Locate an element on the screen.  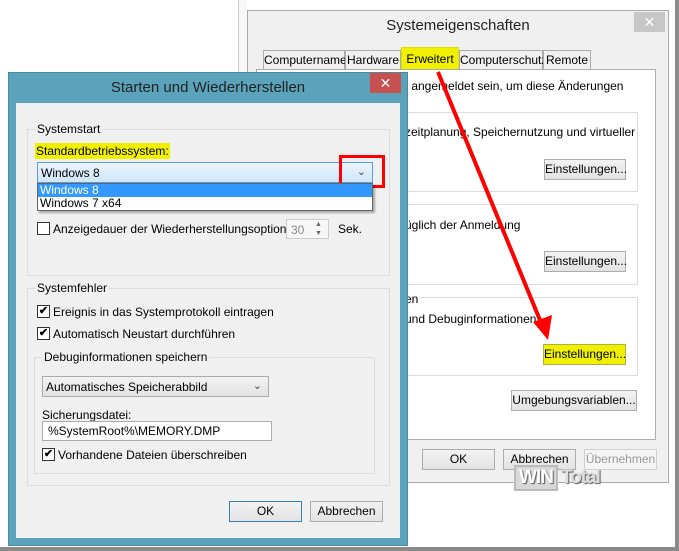
annotation-arrow is located at coordinates (494, 205).